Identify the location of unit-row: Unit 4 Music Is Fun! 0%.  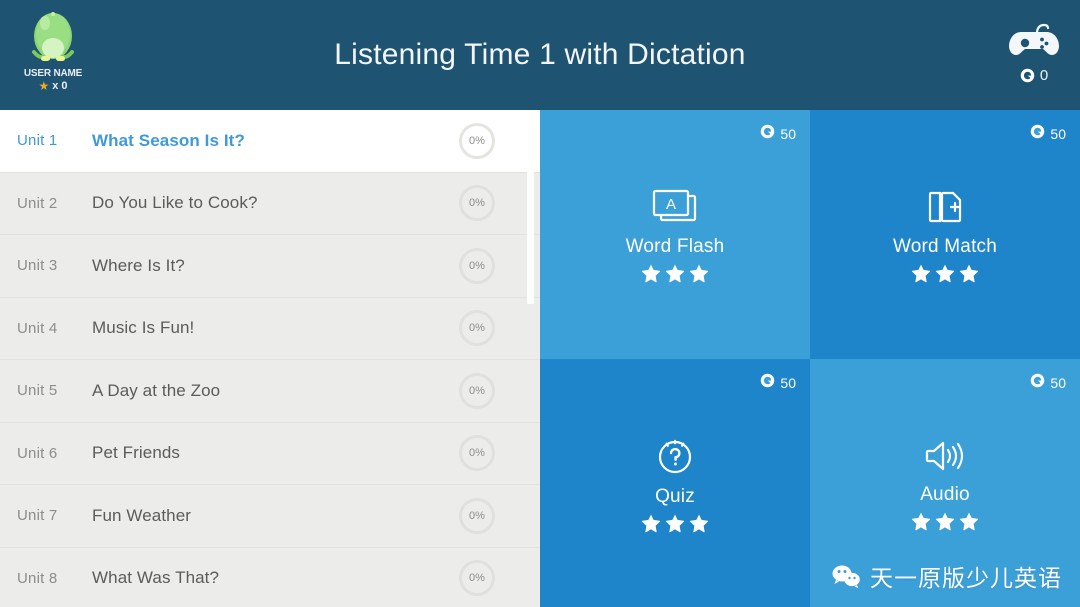
(270, 328).